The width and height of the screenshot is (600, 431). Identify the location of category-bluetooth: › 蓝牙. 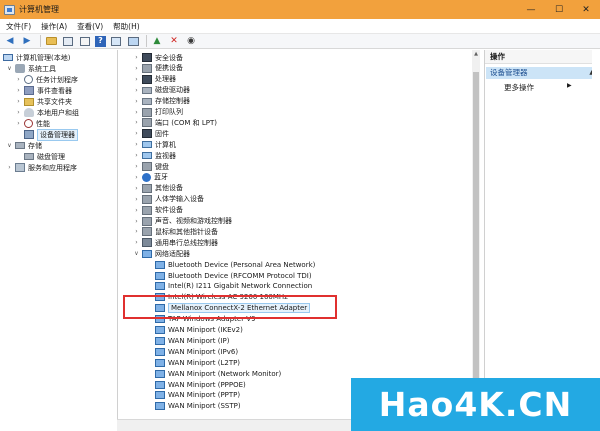
(150, 177).